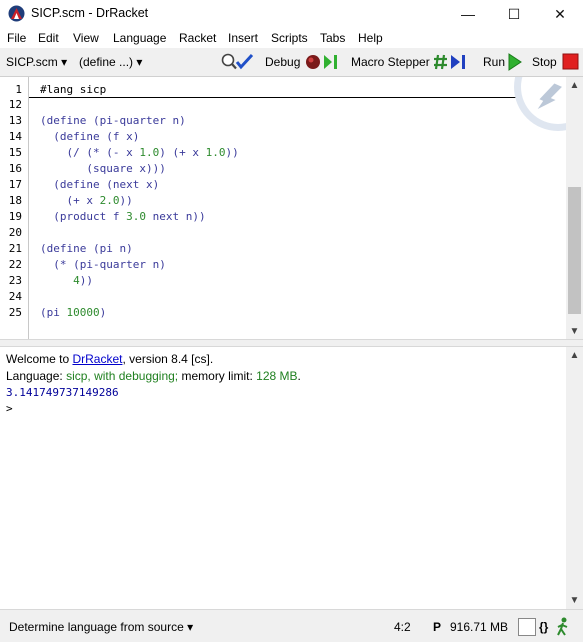 This screenshot has height=642, width=583. What do you see at coordinates (109, 200) in the screenshot?
I see `number-literal: 2.0` at bounding box center [109, 200].